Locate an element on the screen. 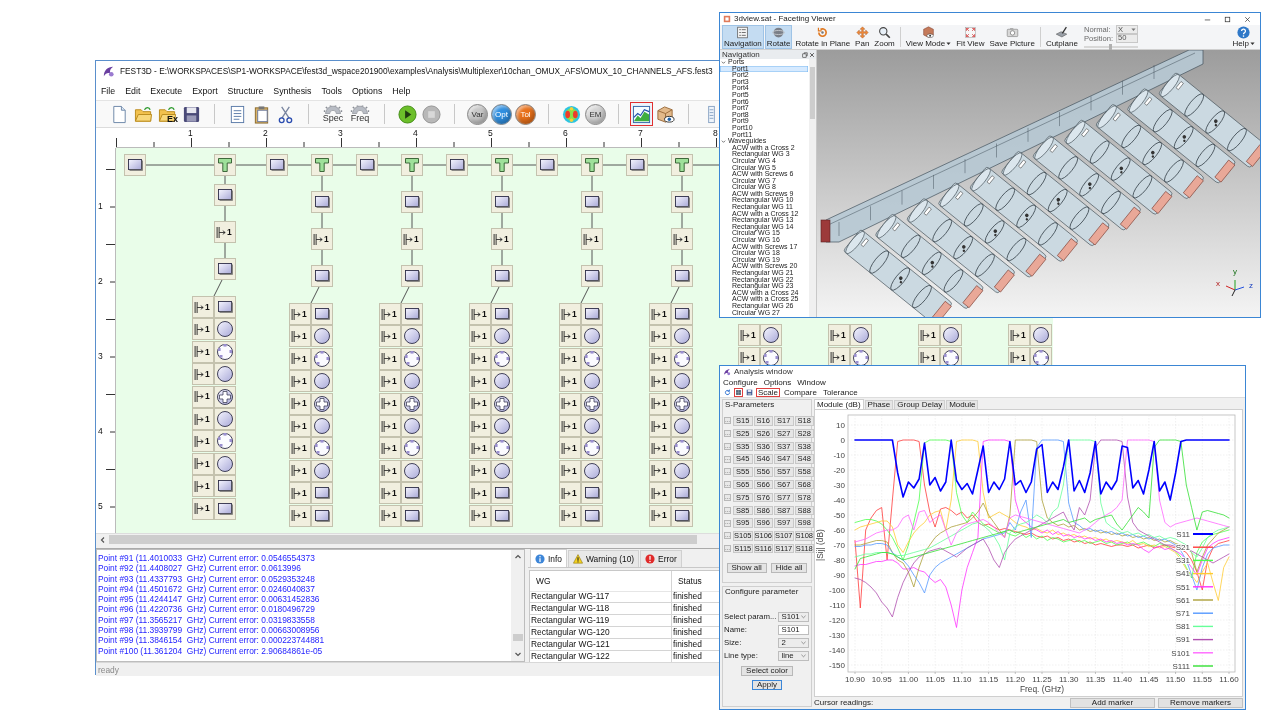  maximize-icon is located at coordinates (1227, 19).